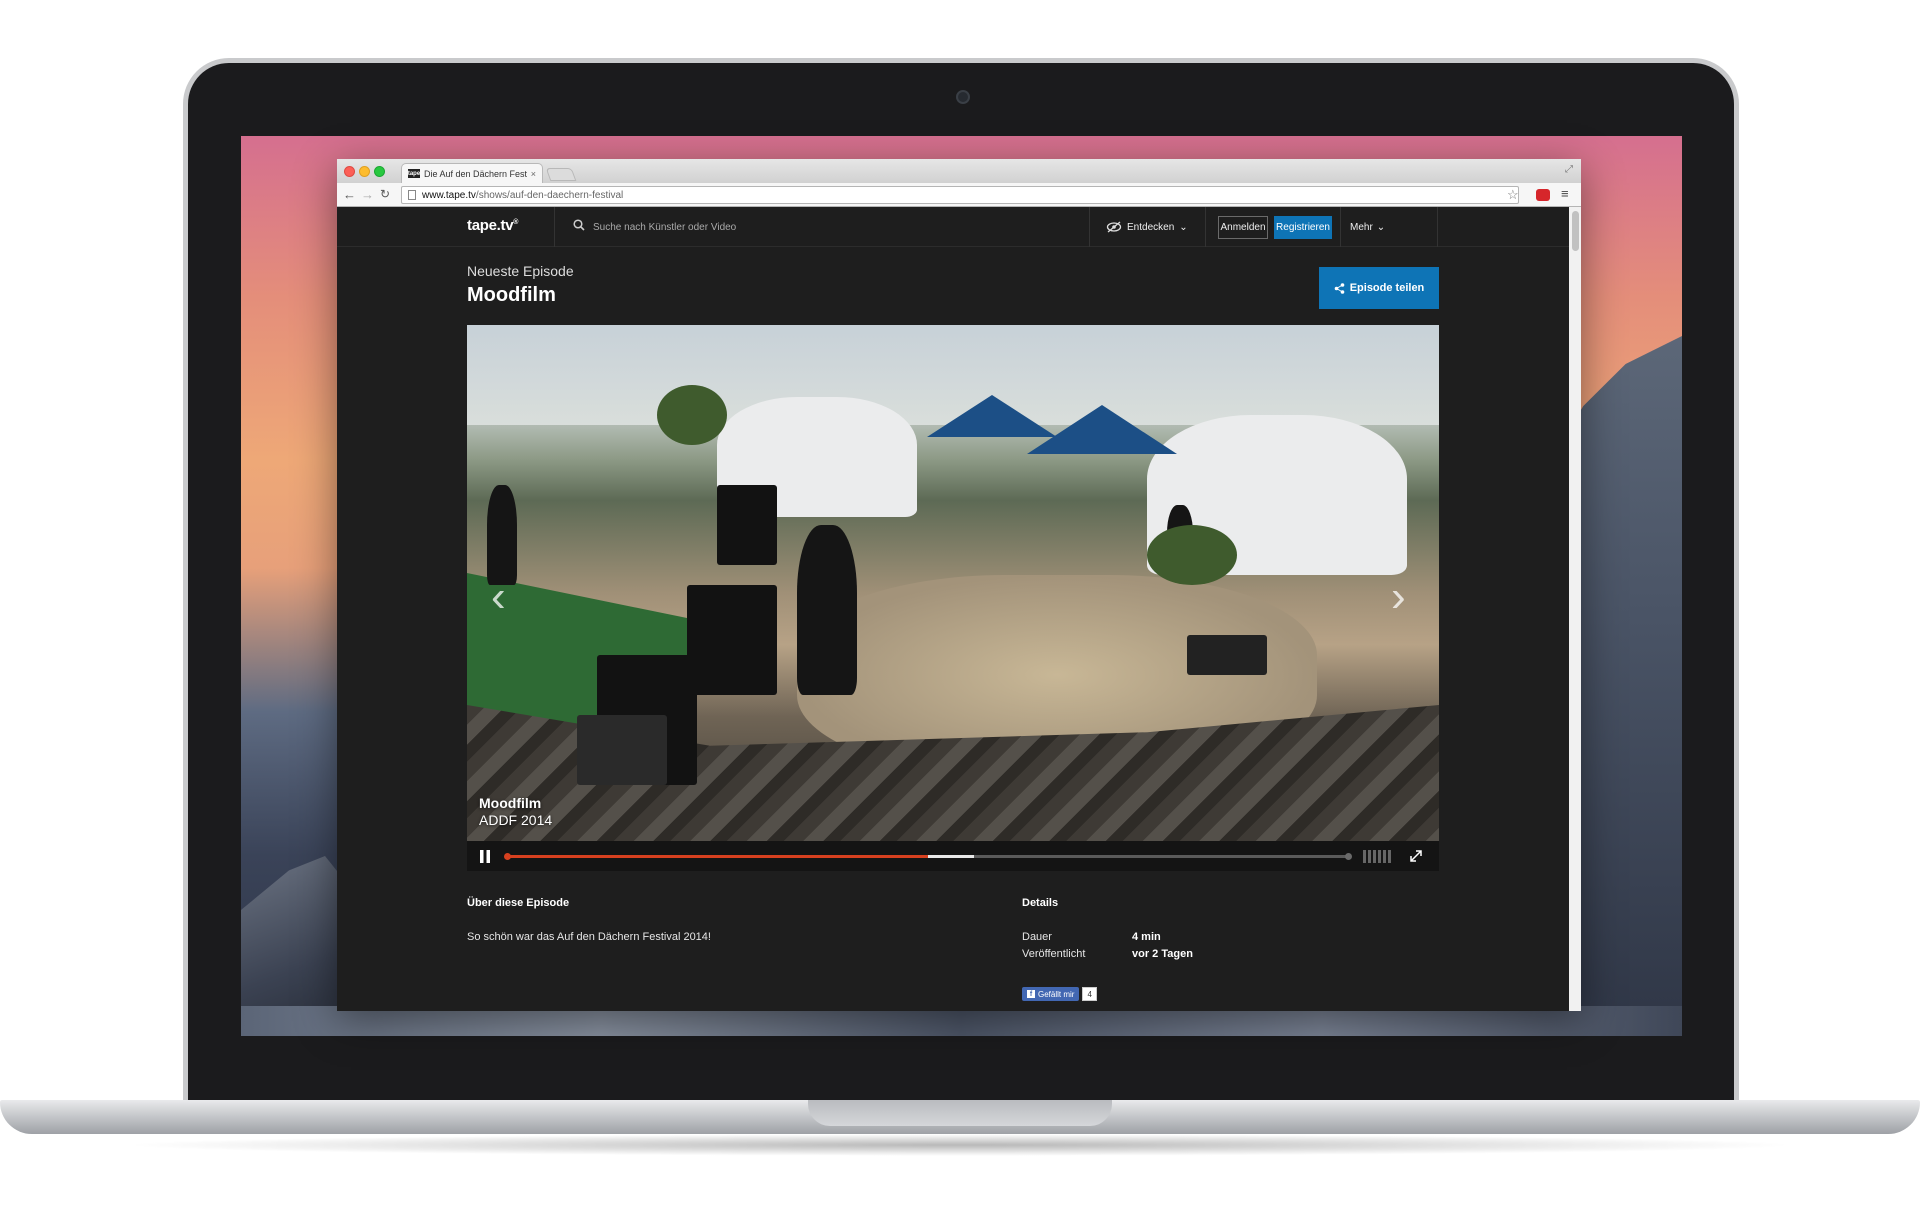  I want to click on eye-slash-icon, so click(1114, 227).